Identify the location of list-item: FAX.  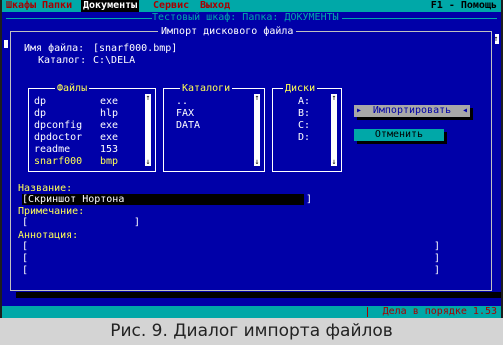
(185, 113).